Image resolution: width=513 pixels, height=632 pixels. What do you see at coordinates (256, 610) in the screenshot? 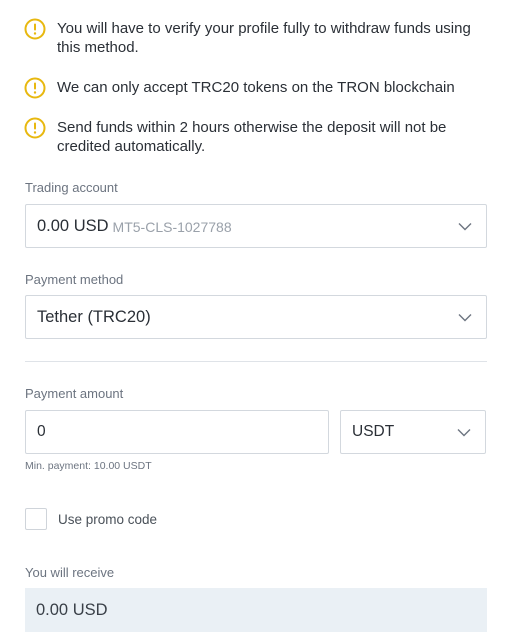
I see `receive-amount-field: 0.00 USD` at bounding box center [256, 610].